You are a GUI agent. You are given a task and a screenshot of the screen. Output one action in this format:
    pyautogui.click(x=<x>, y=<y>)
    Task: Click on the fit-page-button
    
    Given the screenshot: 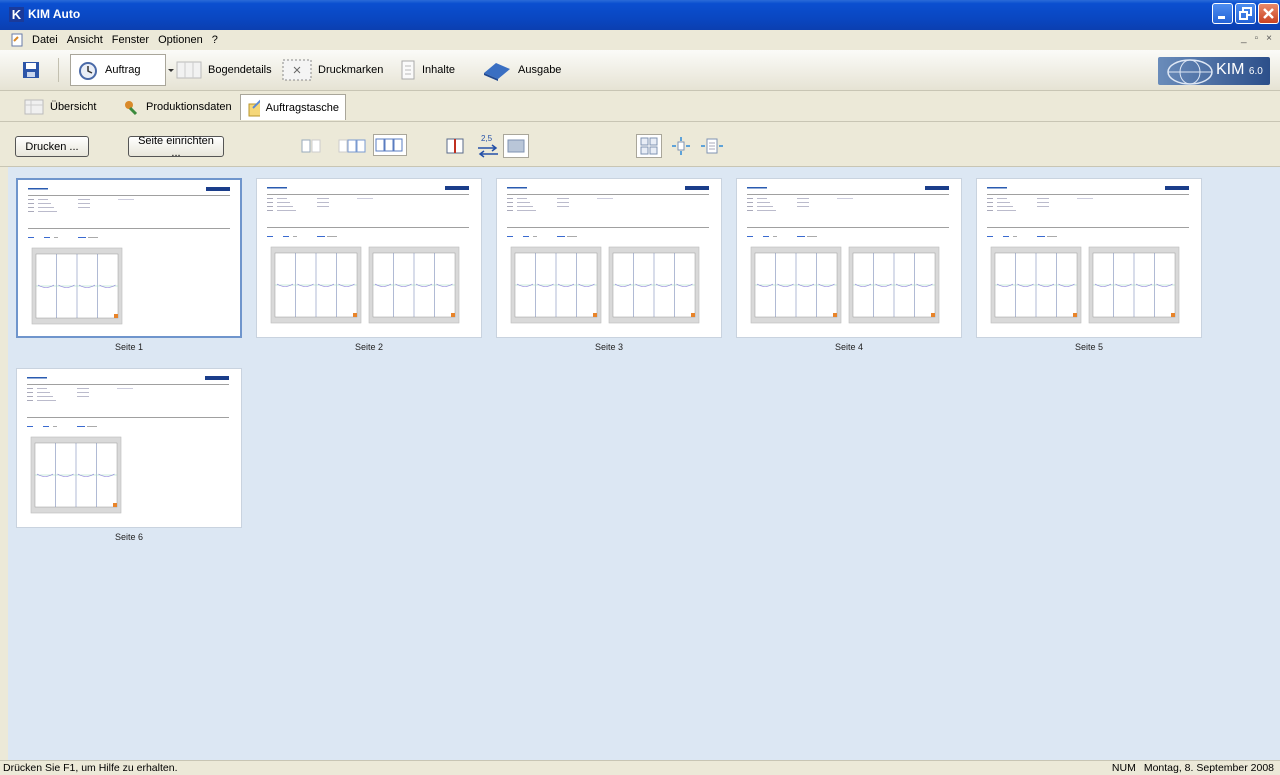 What is the action you would take?
    pyautogui.click(x=516, y=146)
    